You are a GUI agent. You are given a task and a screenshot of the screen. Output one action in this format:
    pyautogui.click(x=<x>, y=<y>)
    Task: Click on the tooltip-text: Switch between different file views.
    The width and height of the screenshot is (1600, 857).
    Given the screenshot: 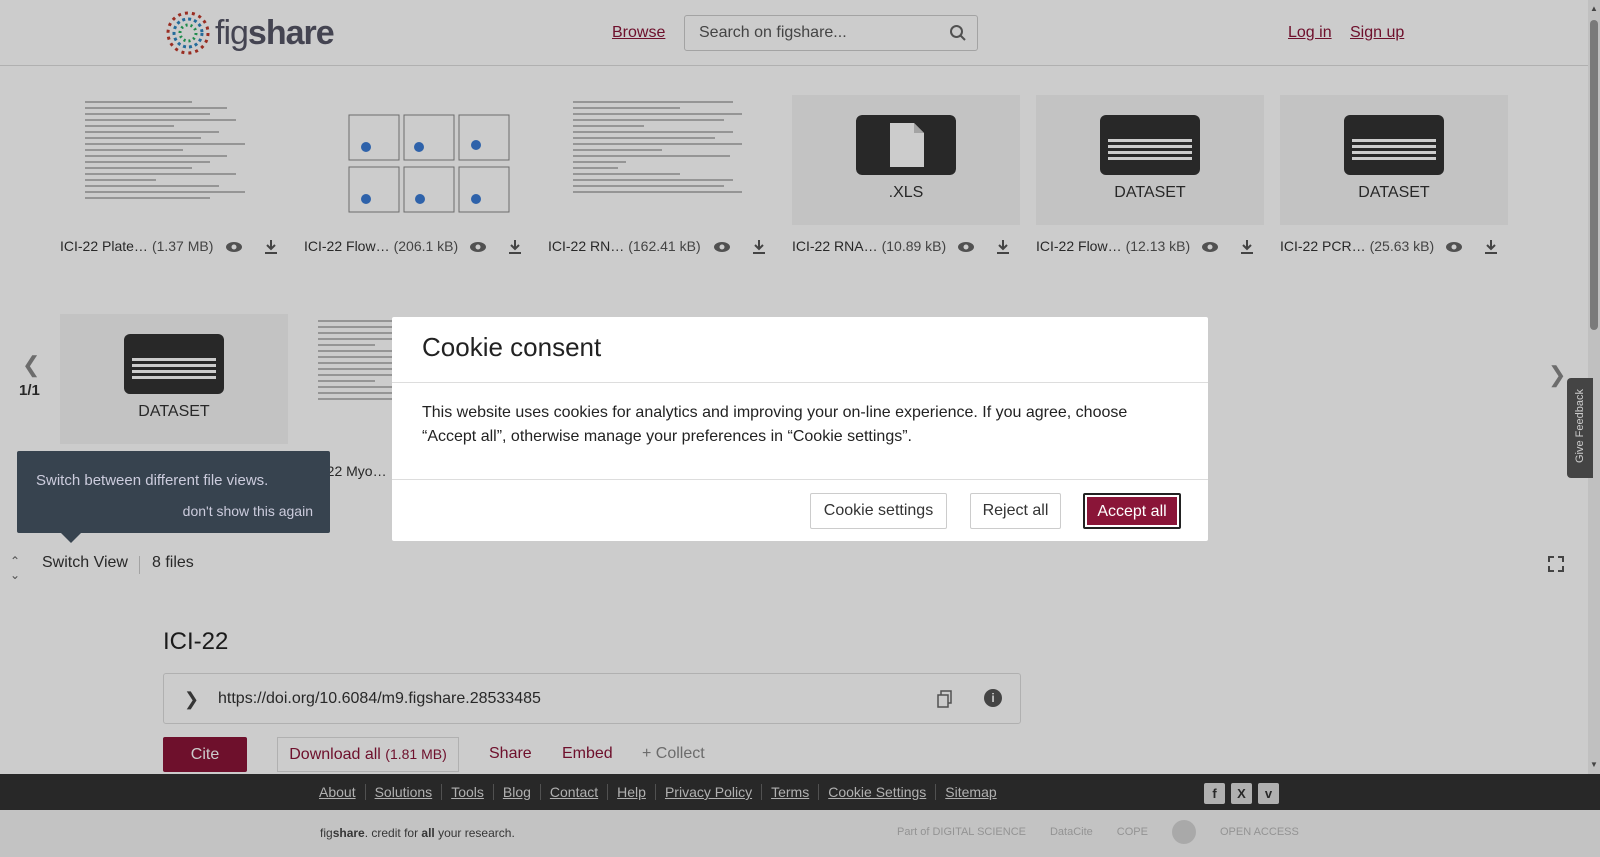 What is the action you would take?
    pyautogui.click(x=152, y=480)
    